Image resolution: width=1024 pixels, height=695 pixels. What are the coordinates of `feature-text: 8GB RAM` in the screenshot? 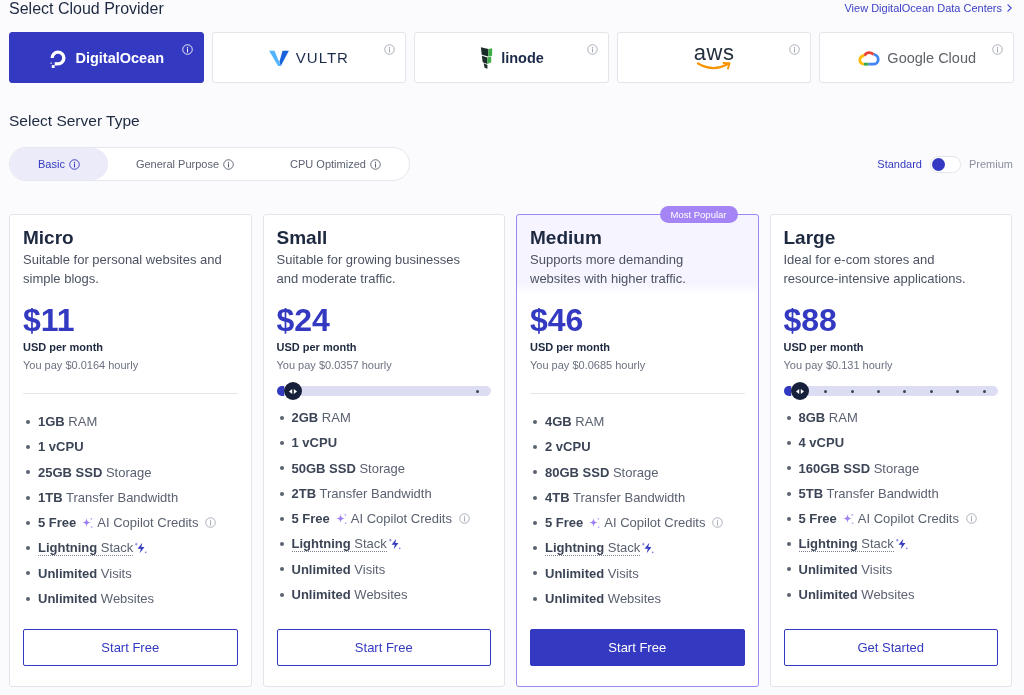 It's located at (828, 418).